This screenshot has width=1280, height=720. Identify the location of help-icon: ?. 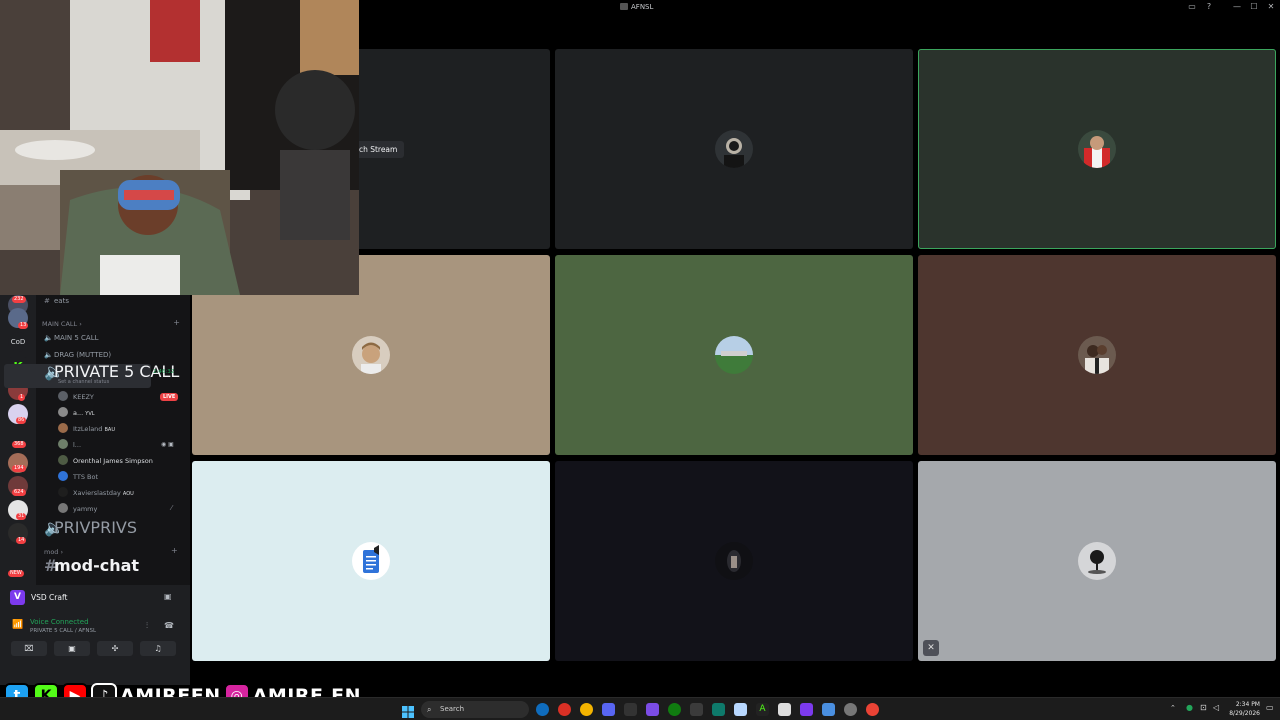
(1209, 6).